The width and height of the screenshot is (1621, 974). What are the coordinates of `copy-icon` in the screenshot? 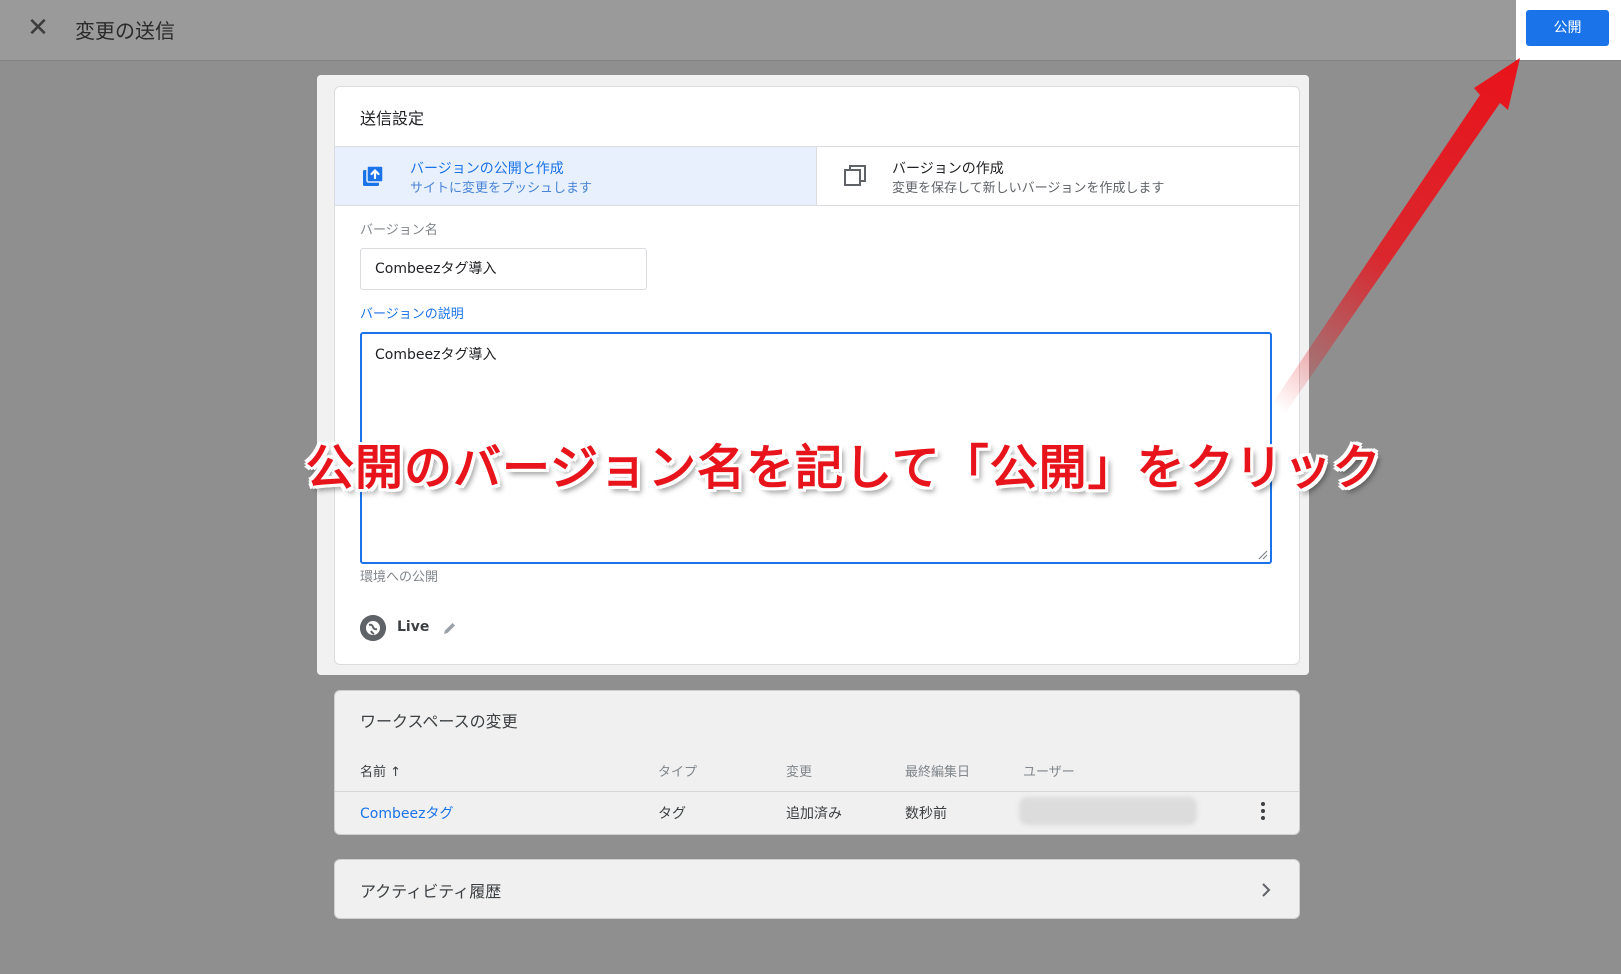 It's located at (855, 175).